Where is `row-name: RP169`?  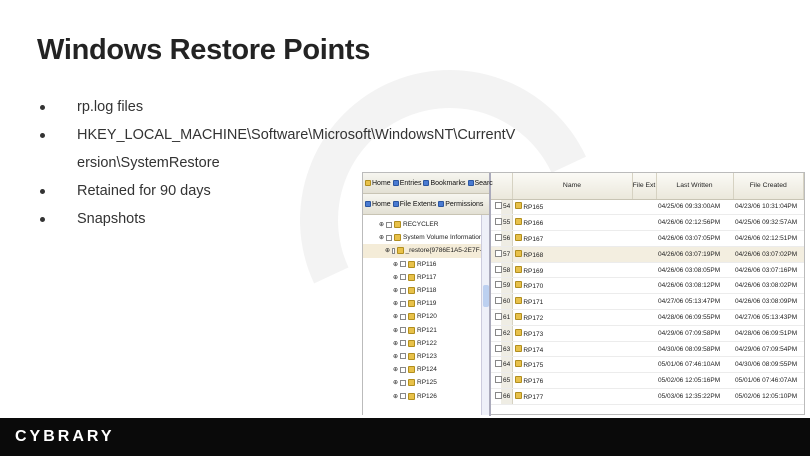 row-name: RP169 is located at coordinates (533, 271).